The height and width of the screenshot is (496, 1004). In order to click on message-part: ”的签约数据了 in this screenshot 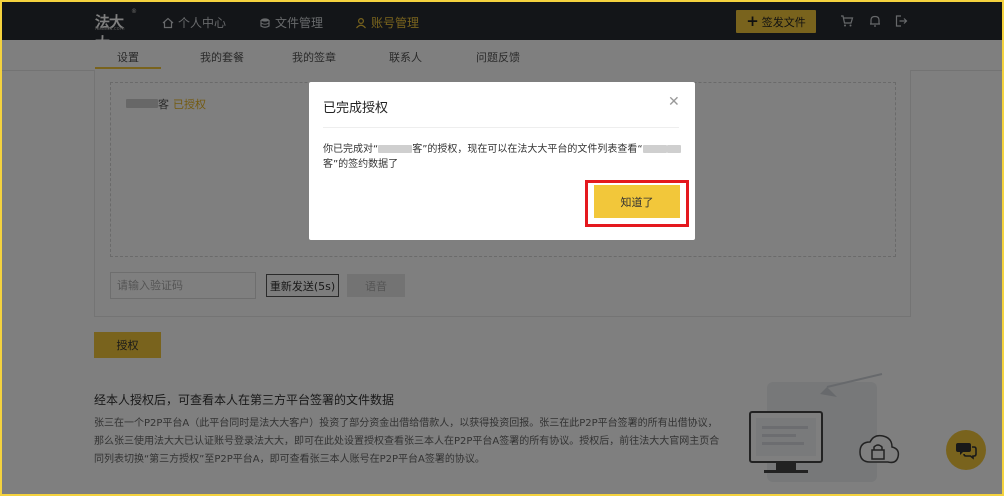, I will do `click(366, 164)`.